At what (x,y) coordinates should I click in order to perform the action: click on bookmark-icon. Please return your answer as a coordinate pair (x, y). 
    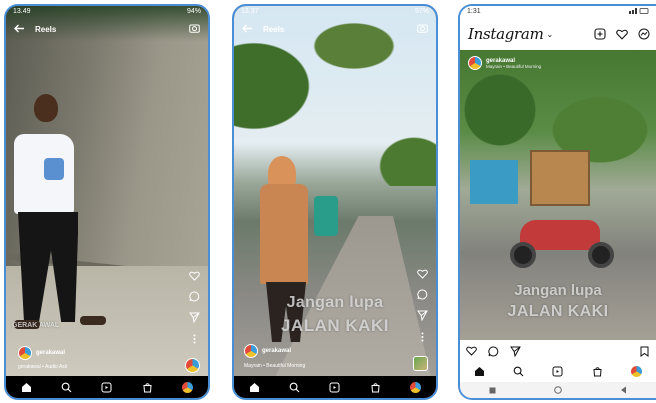
    Looking at the image, I should click on (644, 351).